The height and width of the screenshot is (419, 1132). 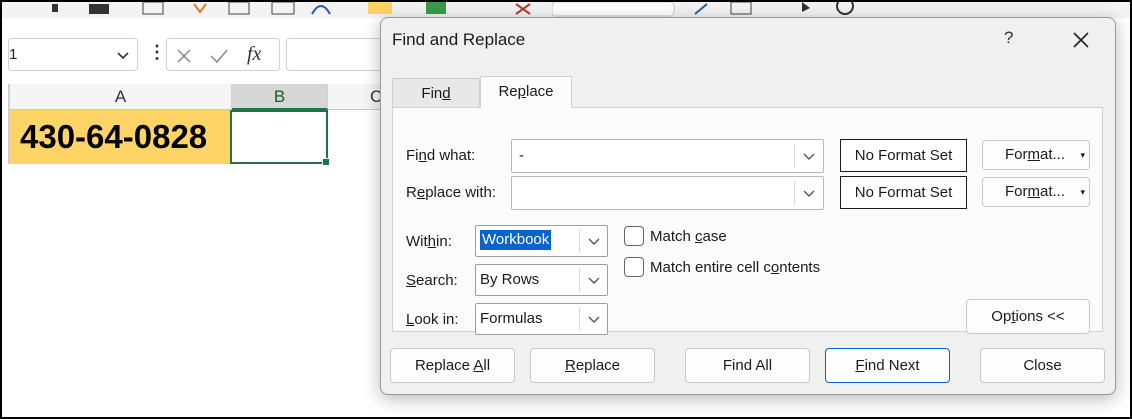 What do you see at coordinates (1036, 155) in the screenshot?
I see `find-format-button: Format... ▾` at bounding box center [1036, 155].